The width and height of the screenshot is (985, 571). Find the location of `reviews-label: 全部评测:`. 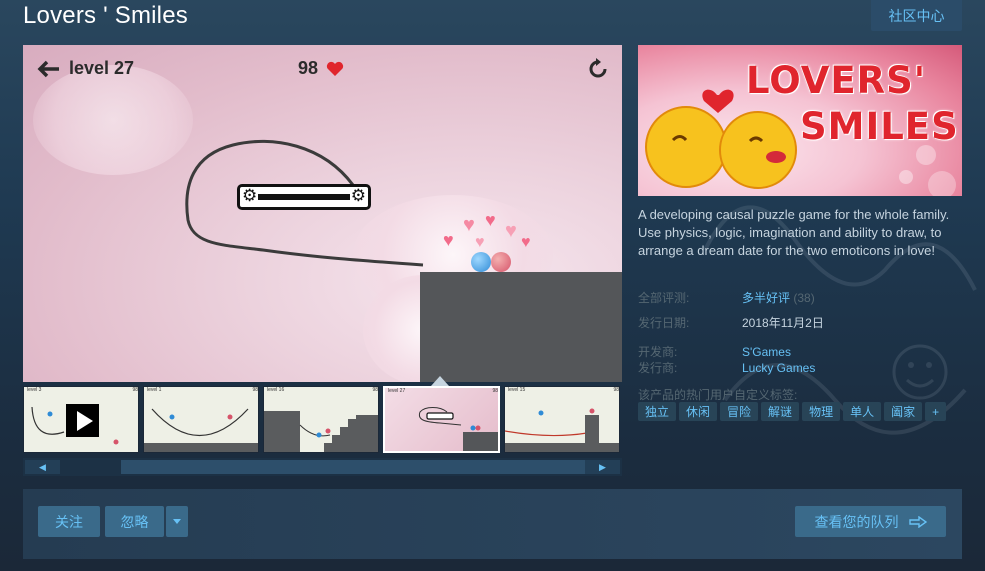

reviews-label: 全部评测: is located at coordinates (664, 298).